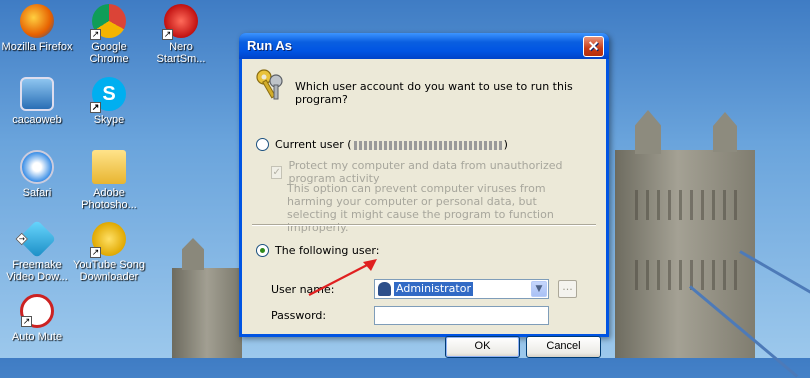 This screenshot has height=378, width=810. What do you see at coordinates (37, 94) in the screenshot?
I see `cacaoweb-icon` at bounding box center [37, 94].